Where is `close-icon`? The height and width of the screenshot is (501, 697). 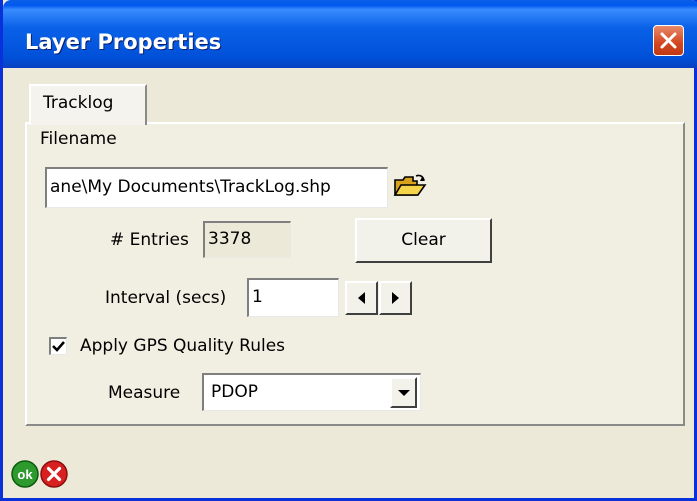
close-icon is located at coordinates (668, 40).